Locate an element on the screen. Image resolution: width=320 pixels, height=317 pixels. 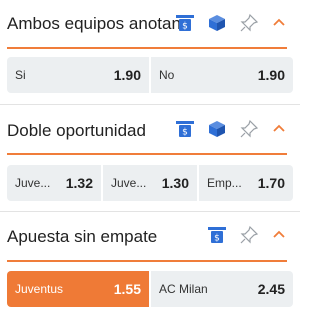
selection-label: No is located at coordinates (167, 75).